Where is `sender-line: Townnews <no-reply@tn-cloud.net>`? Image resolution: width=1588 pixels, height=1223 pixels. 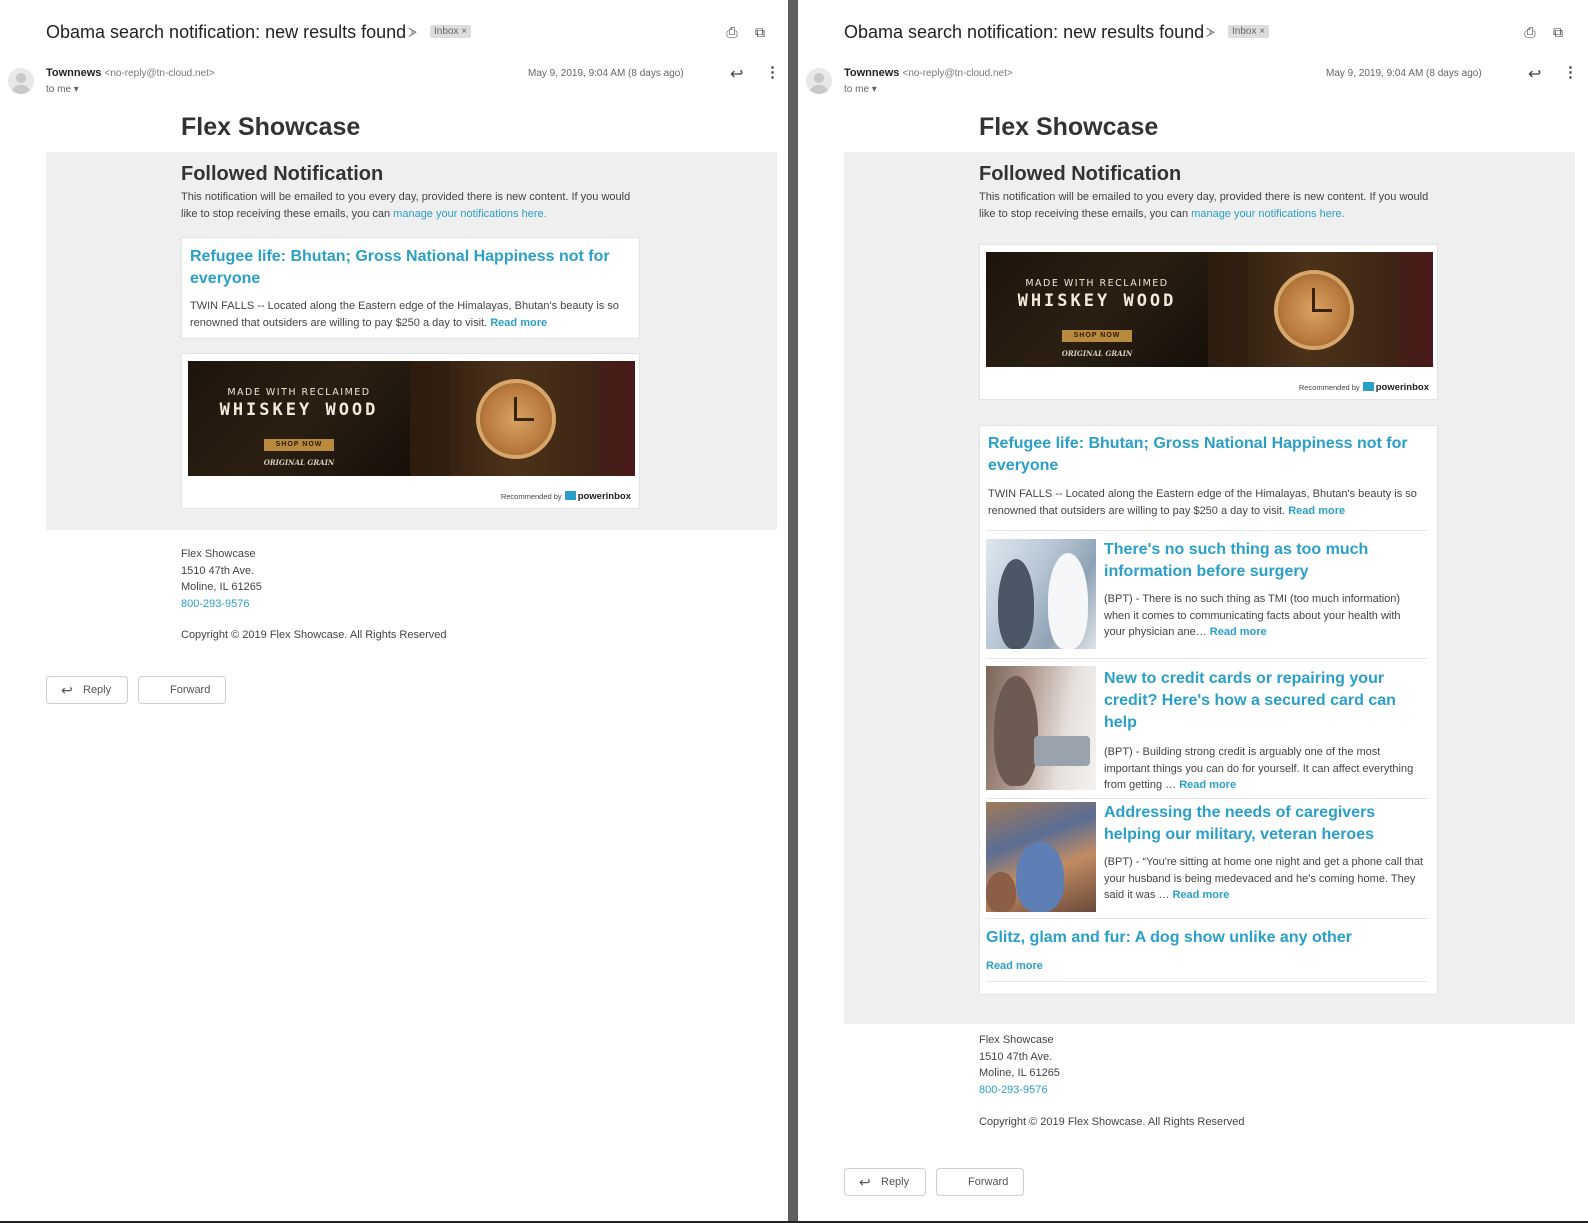 sender-line: Townnews <no-reply@tn-cloud.net> is located at coordinates (130, 73).